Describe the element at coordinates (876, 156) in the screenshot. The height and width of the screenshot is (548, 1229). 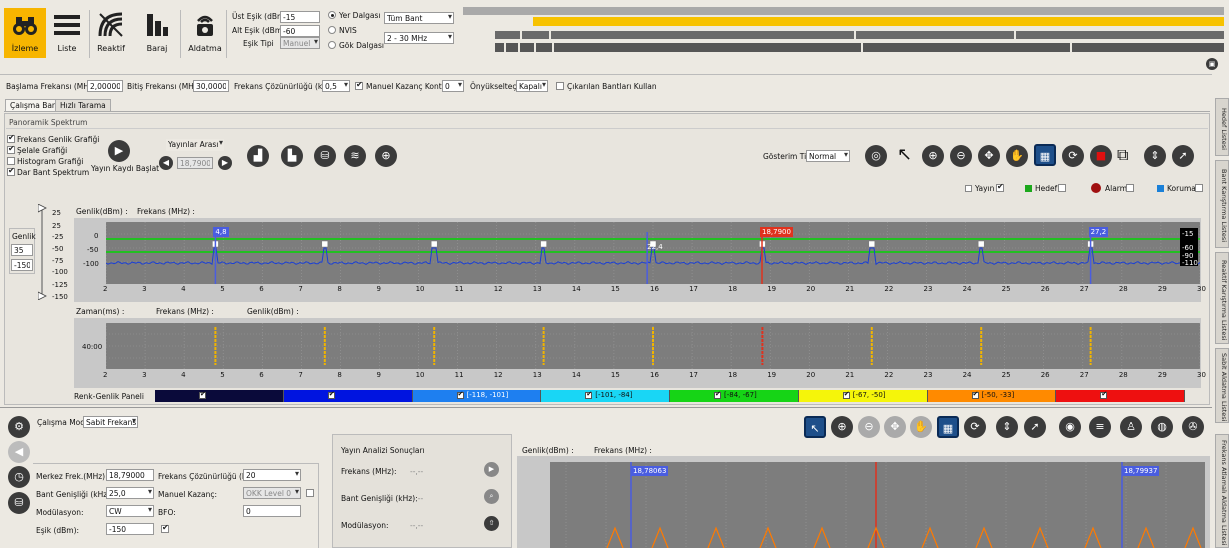
I see `capture-button: ◎` at that location.